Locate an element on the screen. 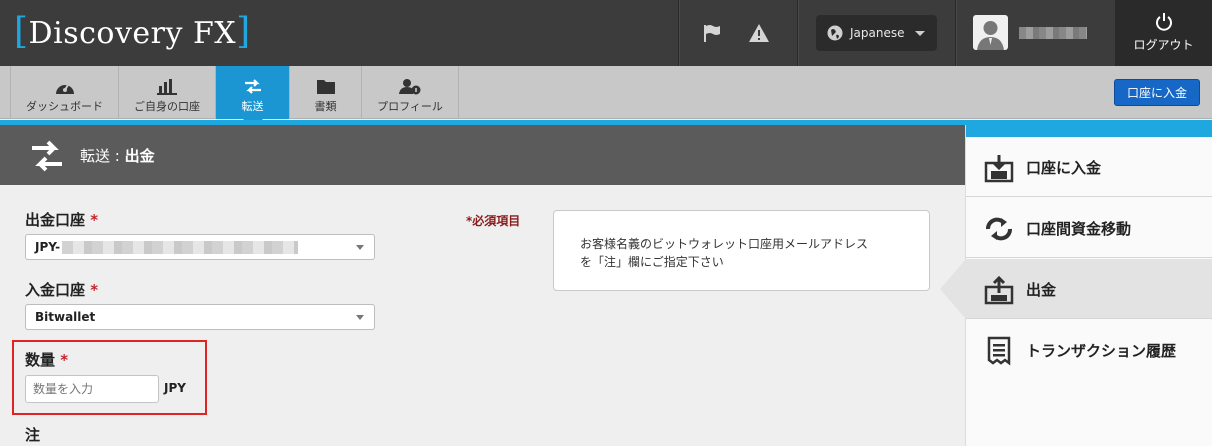 This screenshot has width=1212, height=446. globe-icon is located at coordinates (835, 33).